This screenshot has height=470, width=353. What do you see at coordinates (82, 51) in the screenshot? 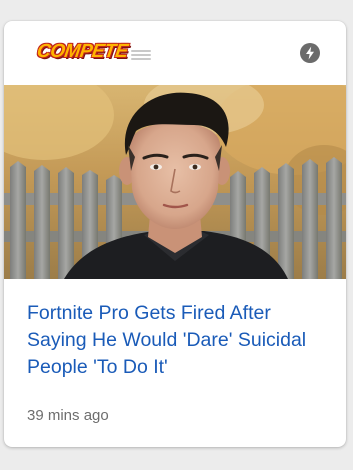
I see `publisher-name: COMPETE` at bounding box center [82, 51].